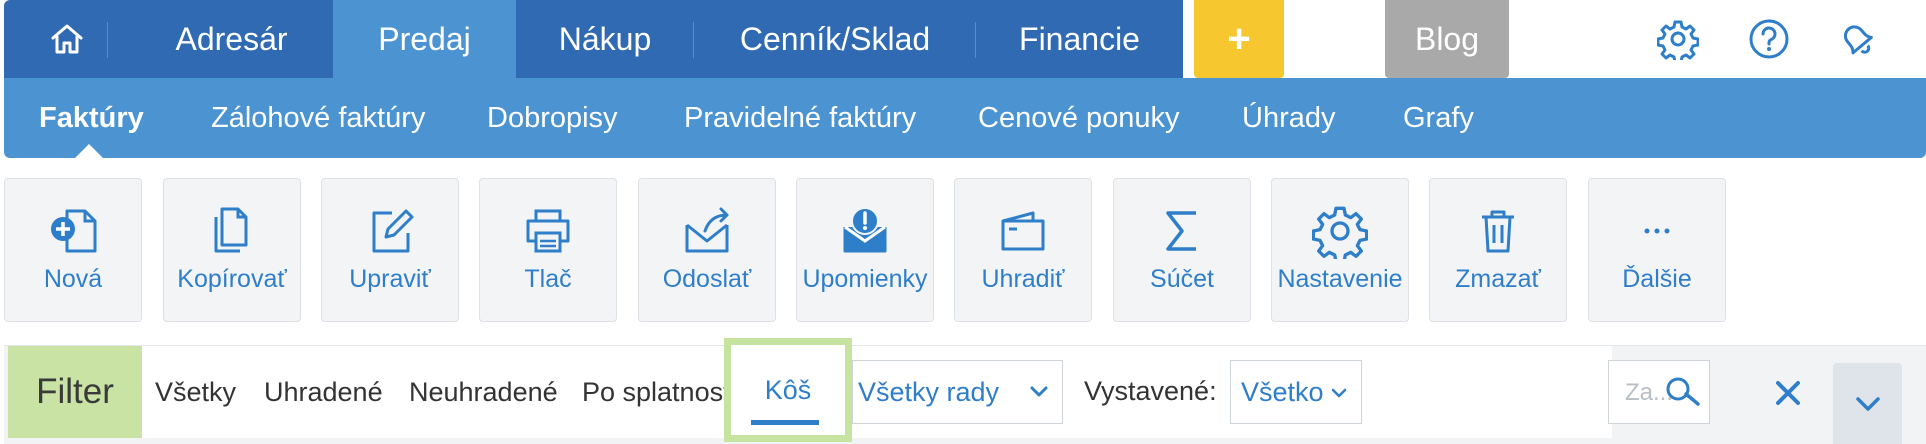 The image size is (1926, 444). Describe the element at coordinates (107, 40) in the screenshot. I see `nav-separator` at that location.